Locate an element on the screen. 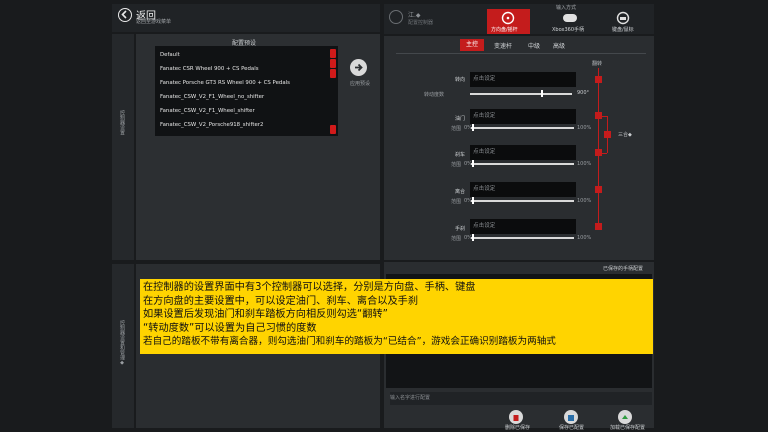  steering-wheel-icon is located at coordinates (508, 18).